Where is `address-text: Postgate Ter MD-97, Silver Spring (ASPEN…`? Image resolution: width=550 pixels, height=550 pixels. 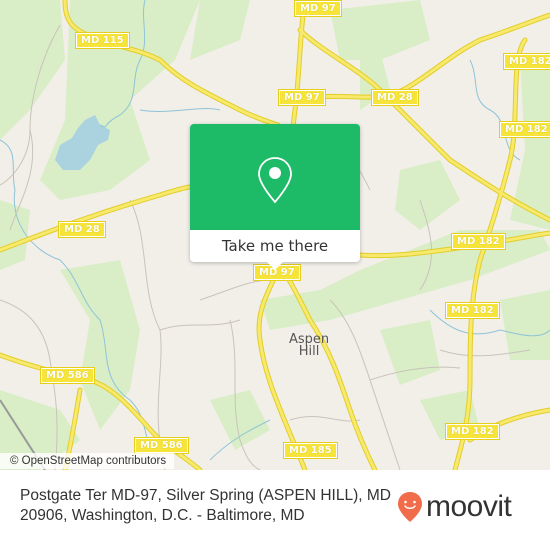
address-text: Postgate Ter MD-97, Silver Spring (ASPEN… is located at coordinates (205, 505).